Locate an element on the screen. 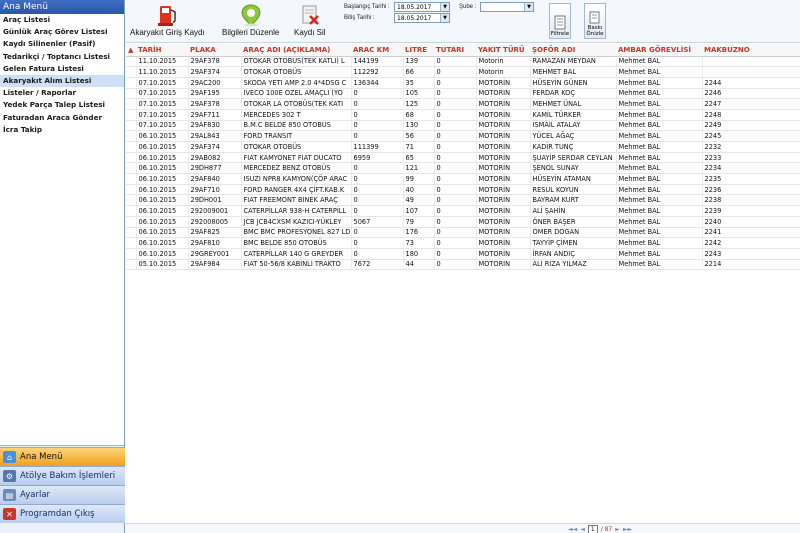 The image size is (800, 533). column-header: TARİH is located at coordinates (162, 50).